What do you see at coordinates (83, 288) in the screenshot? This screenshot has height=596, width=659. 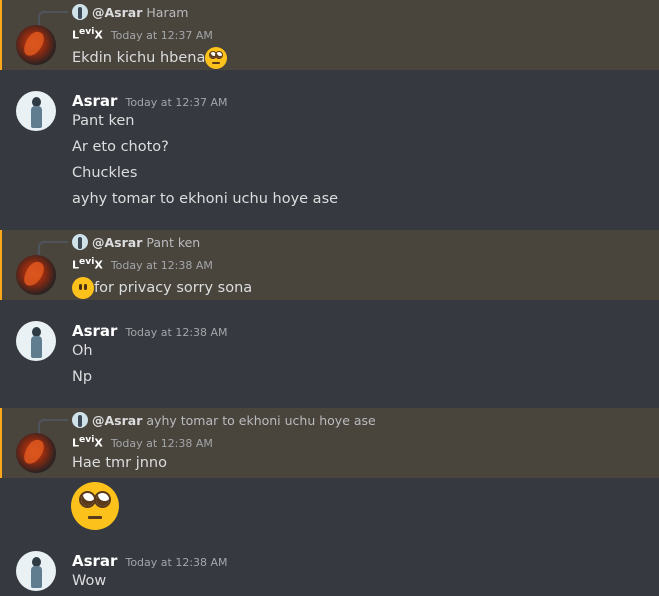 I see `face-without-mouth-icon` at bounding box center [83, 288].